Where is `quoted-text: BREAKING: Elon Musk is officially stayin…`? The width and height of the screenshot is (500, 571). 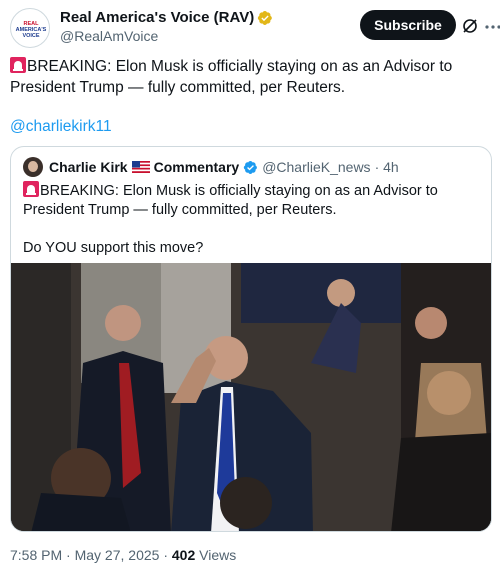
quoted-text: BREAKING: Elon Musk is officially stayin… is located at coordinates (251, 219).